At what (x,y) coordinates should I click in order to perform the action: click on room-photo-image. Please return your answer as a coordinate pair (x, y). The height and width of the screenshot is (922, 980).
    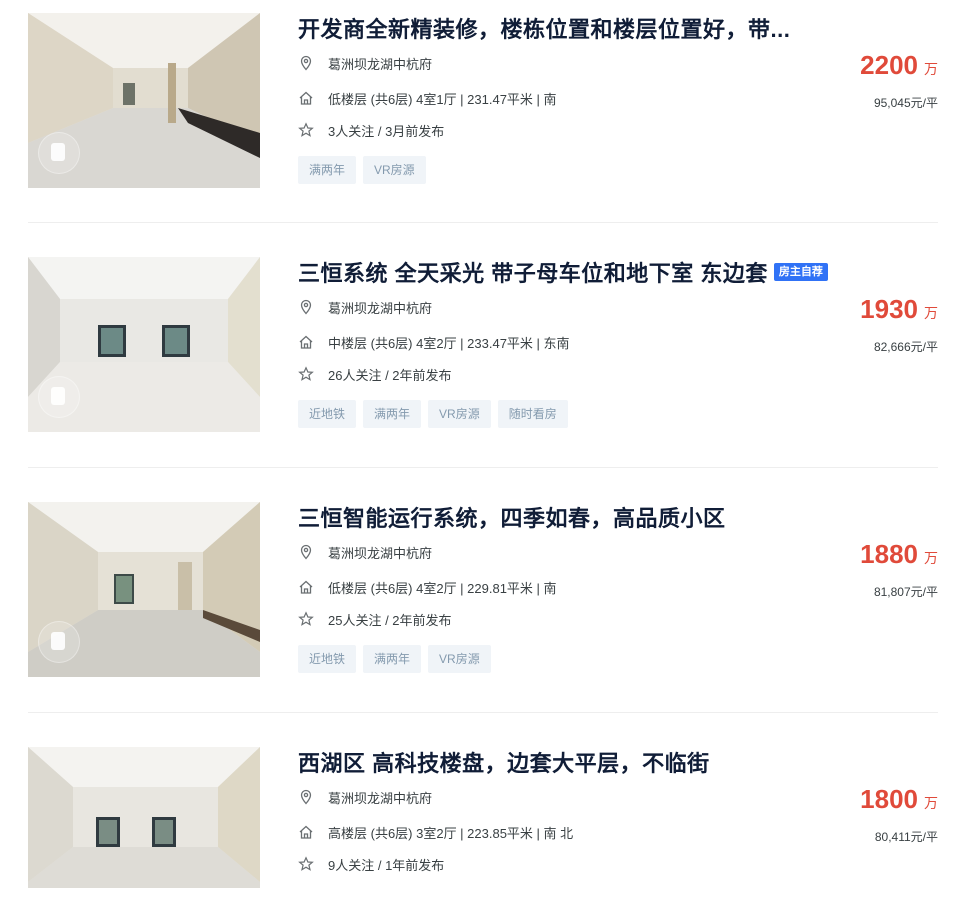
    Looking at the image, I should click on (144, 817).